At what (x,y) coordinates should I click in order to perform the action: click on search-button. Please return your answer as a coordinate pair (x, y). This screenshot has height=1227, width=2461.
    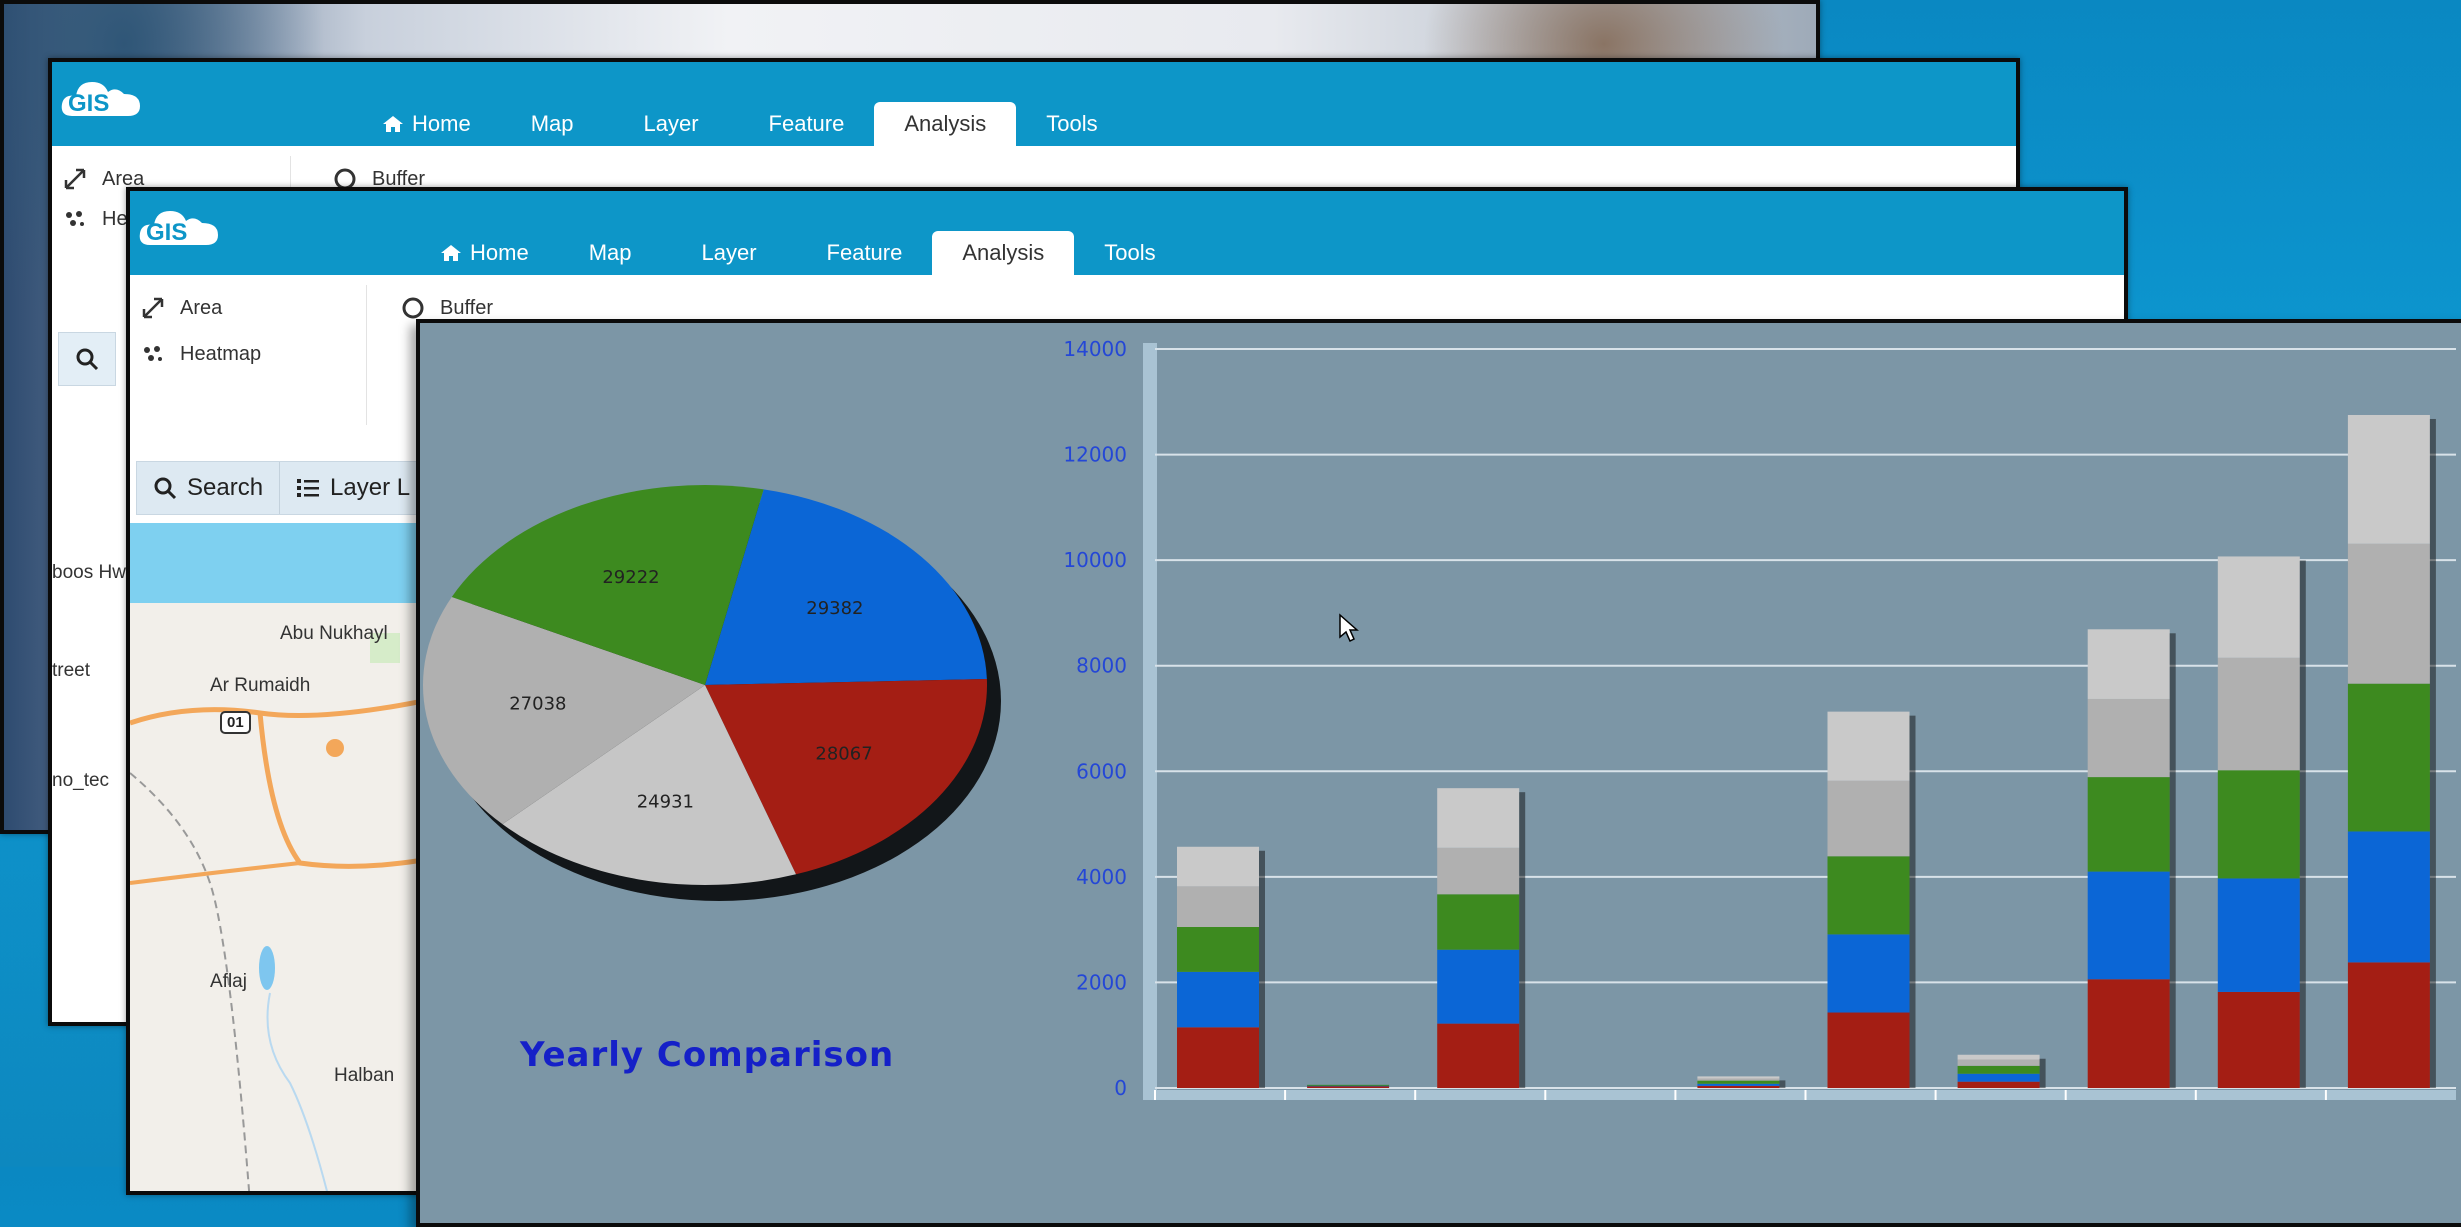
    Looking at the image, I should click on (87, 359).